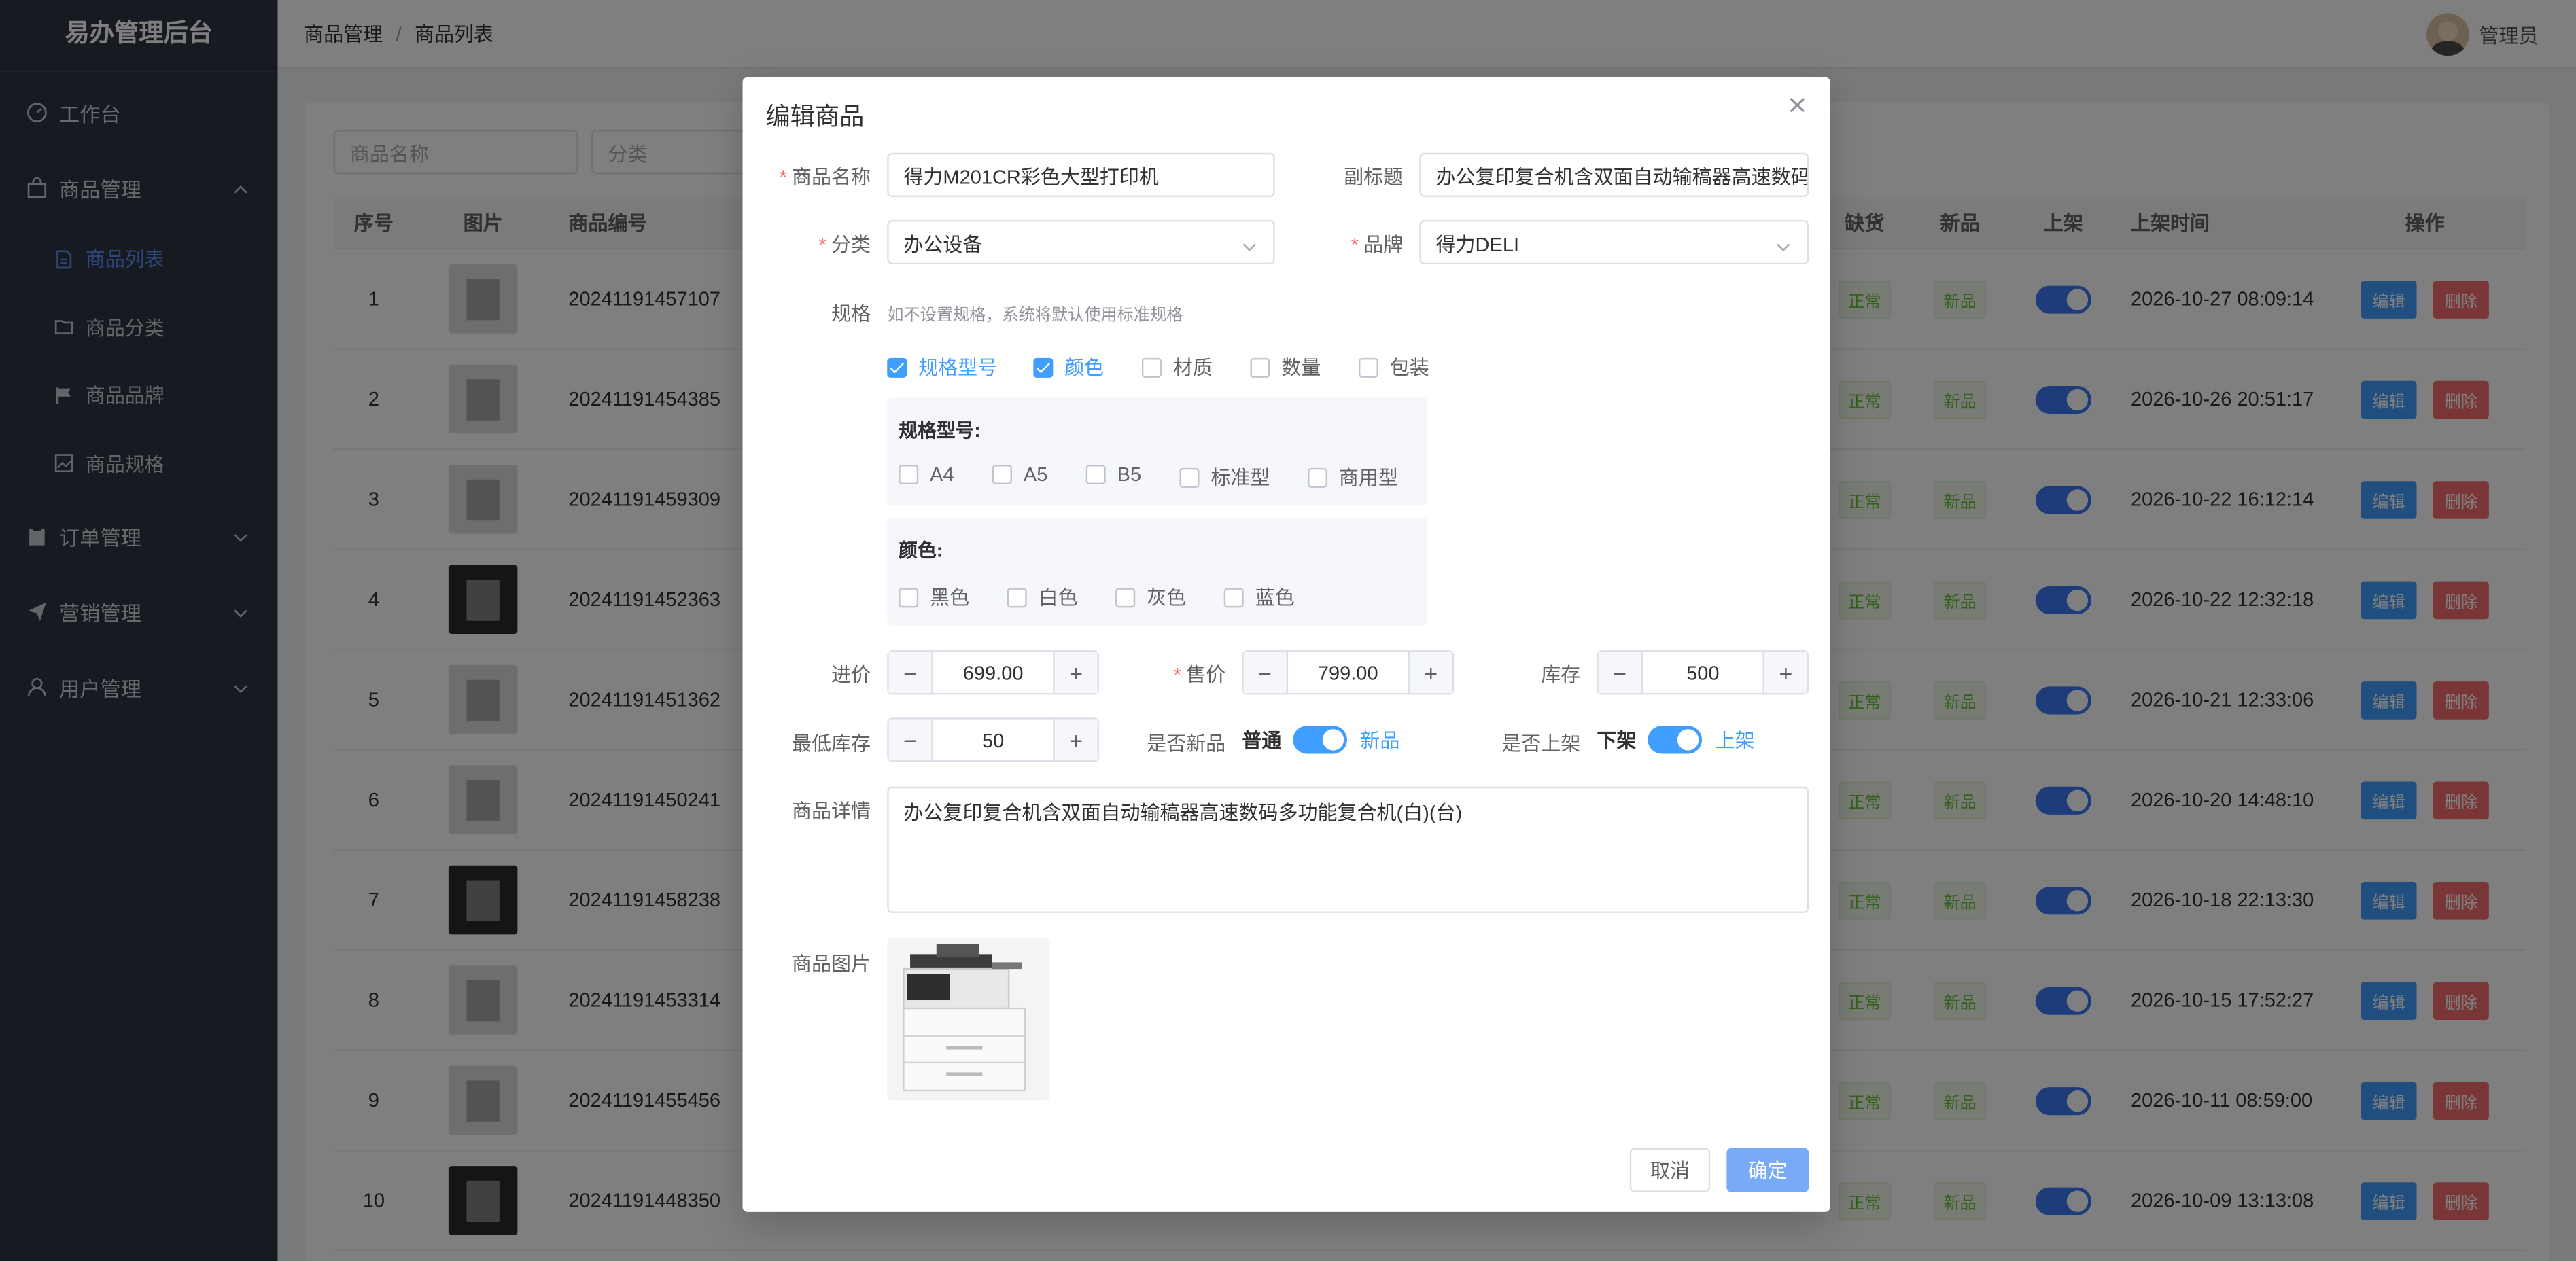 This screenshot has height=1261, width=2576. I want to click on spec-label: 规格, so click(851, 314).